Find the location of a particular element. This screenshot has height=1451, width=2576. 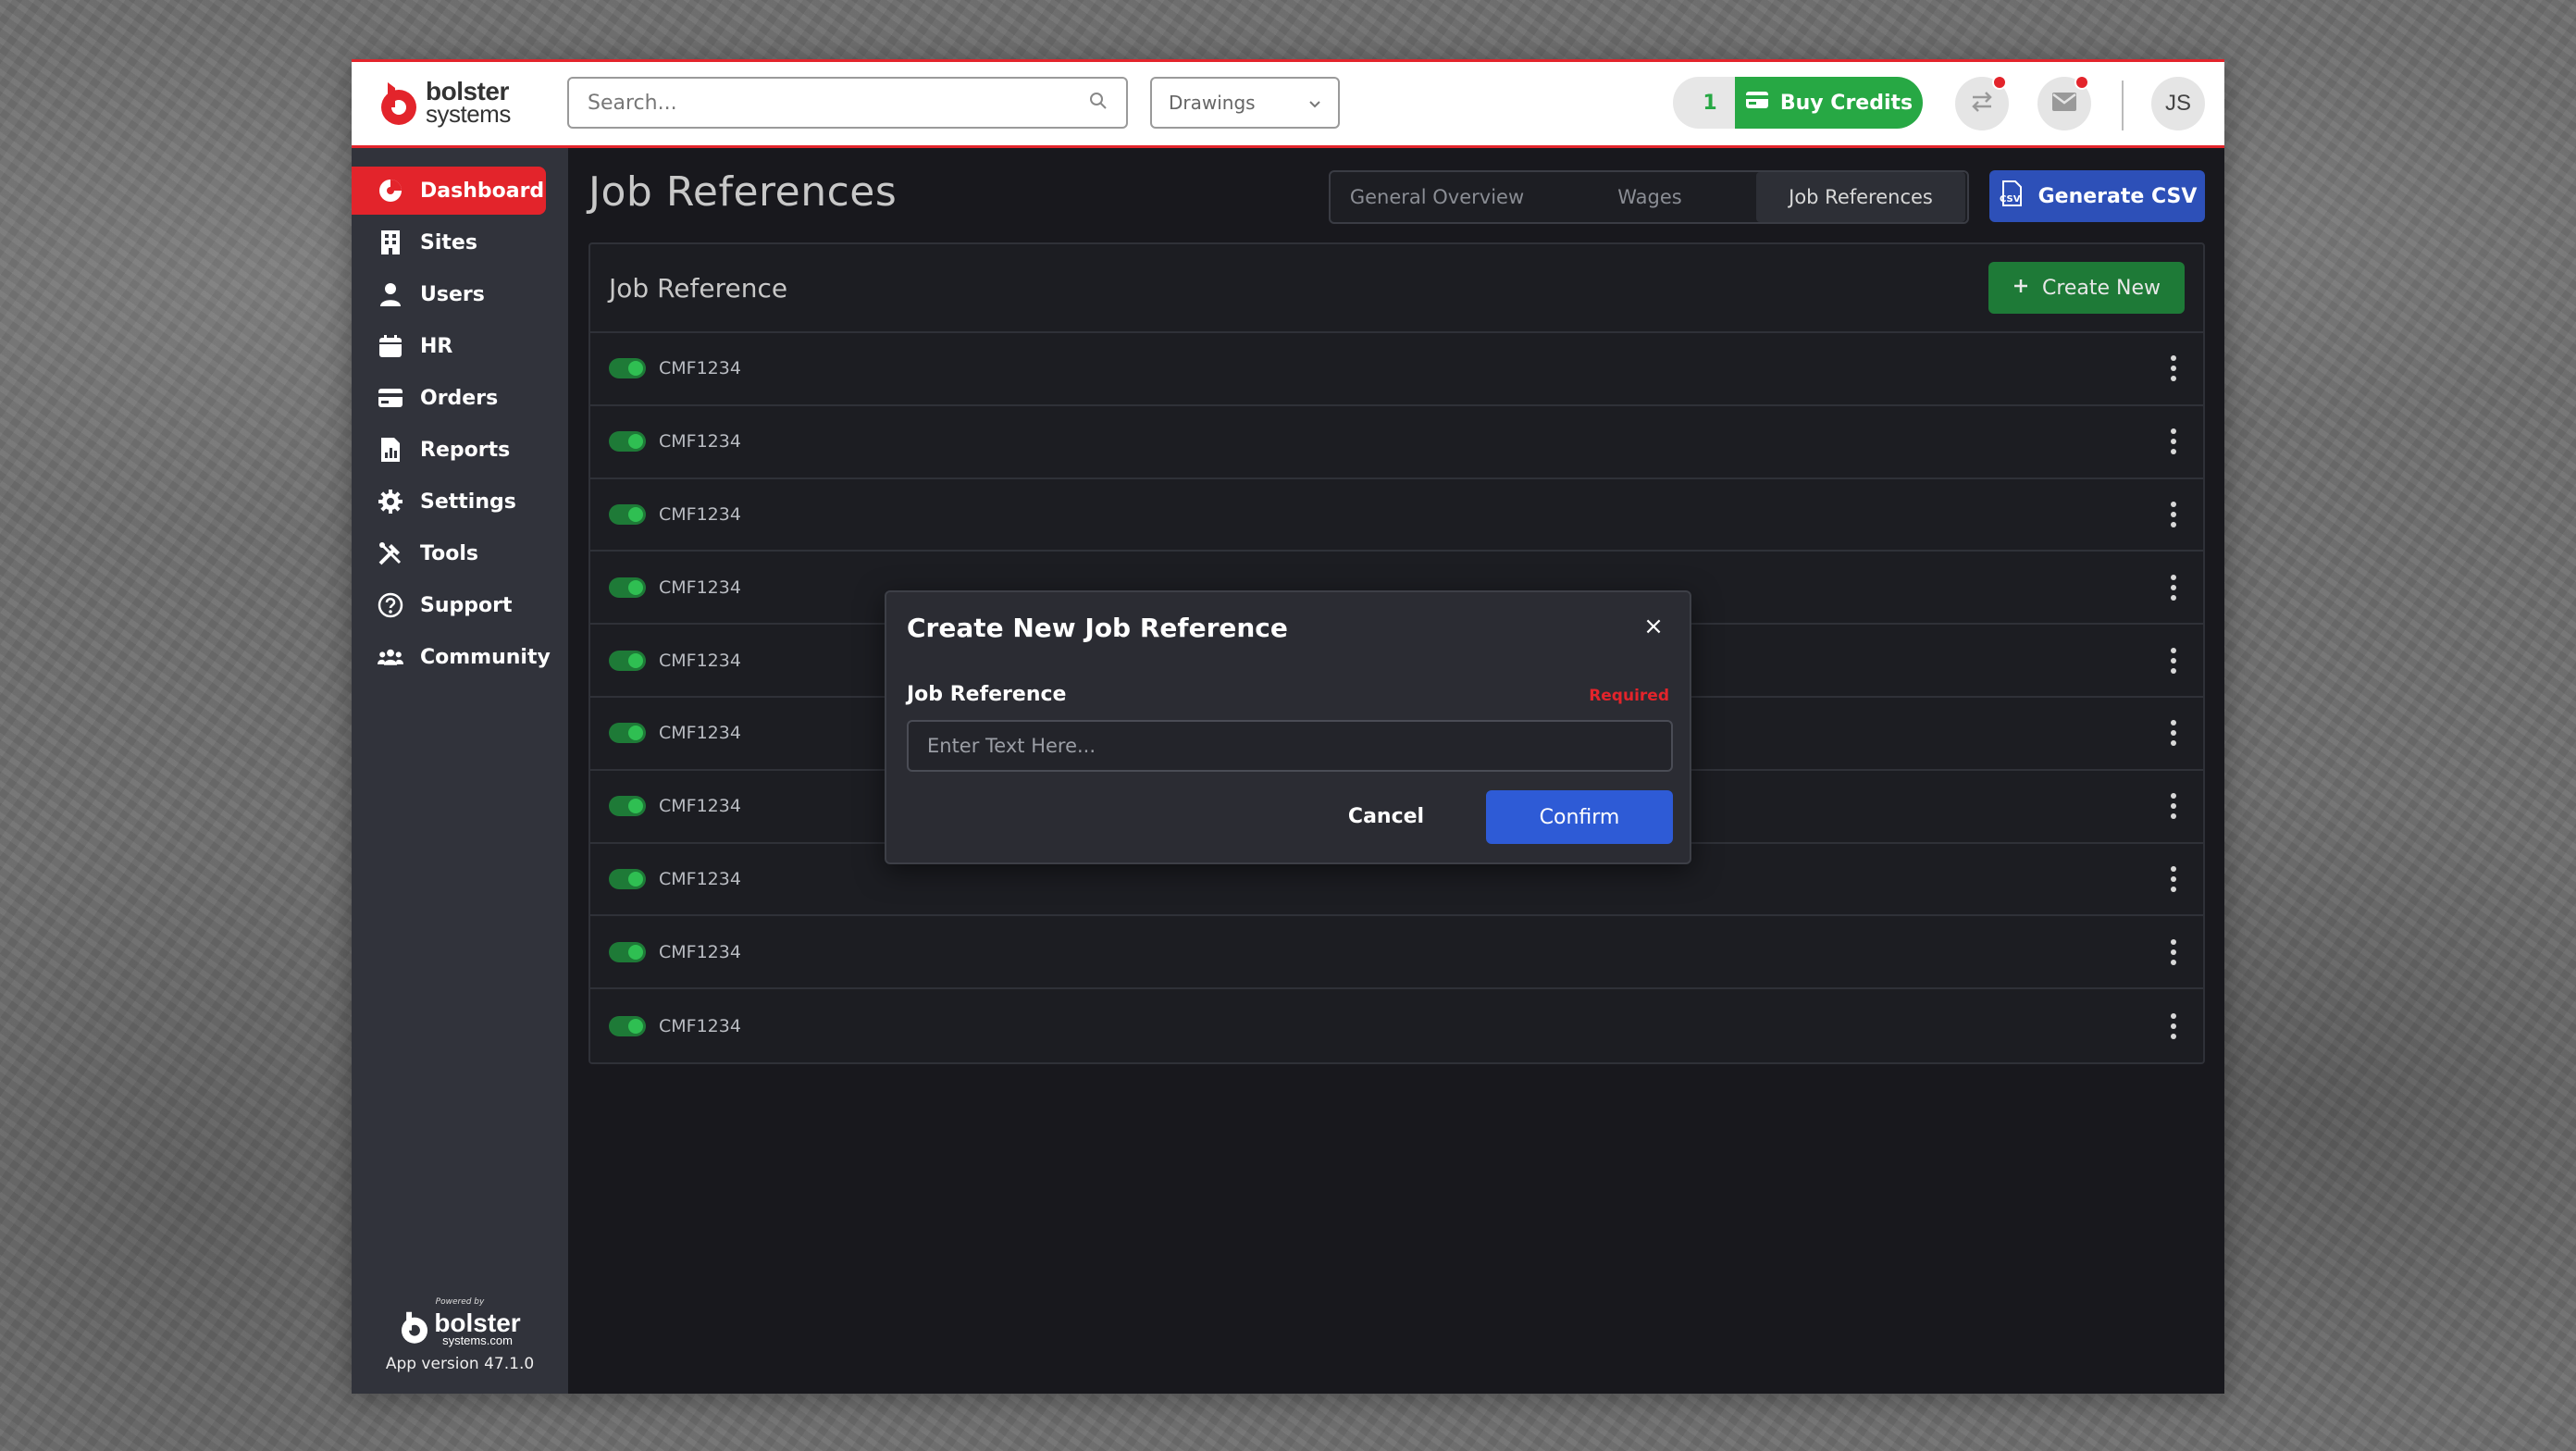

svg-text: CSV is located at coordinates (2011, 199).